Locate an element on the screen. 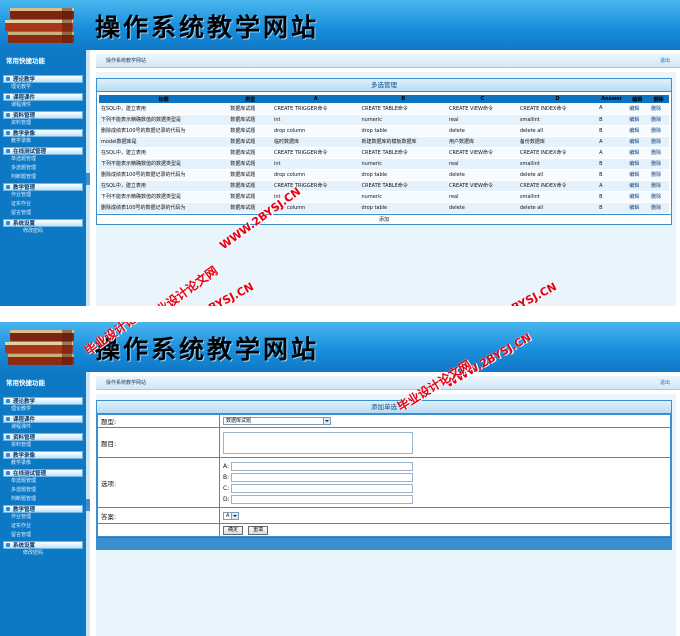 The height and width of the screenshot is (636, 680). type-select: 数据库试题 is located at coordinates (277, 421).